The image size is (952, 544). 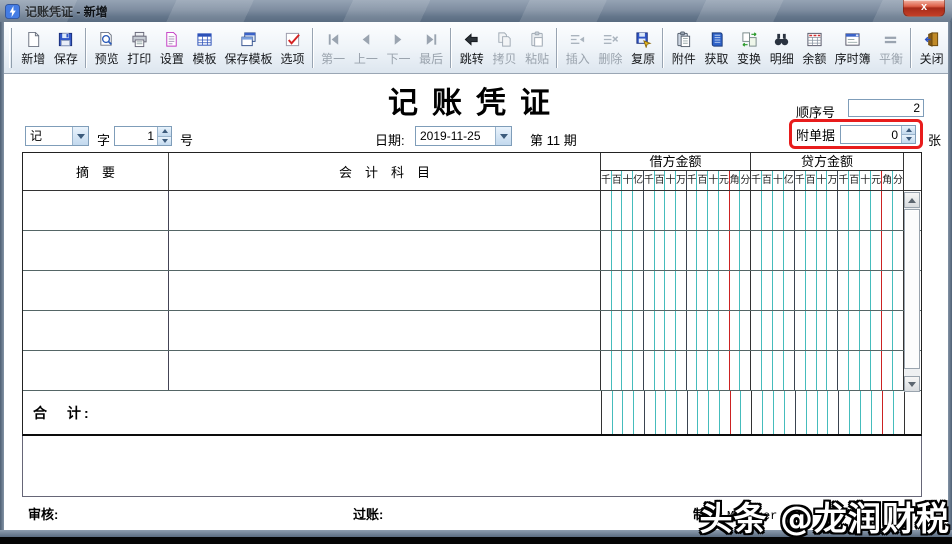 I want to click on digit-label: 百, so click(x=703, y=180).